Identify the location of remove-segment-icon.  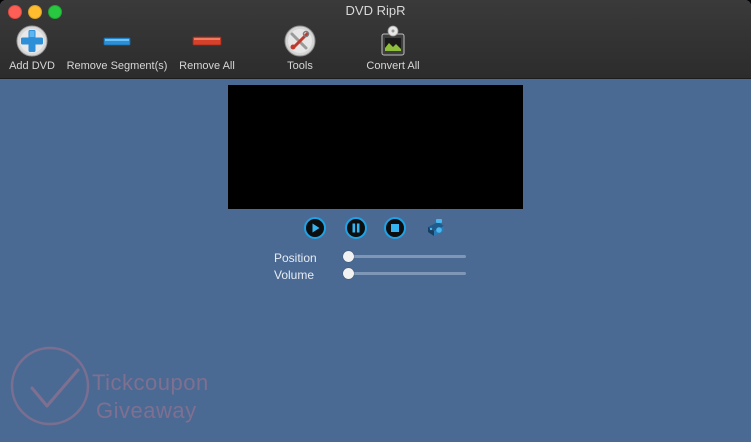
(117, 41).